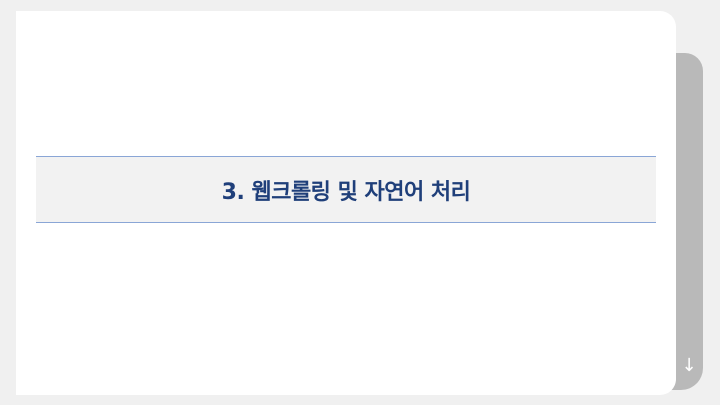  I want to click on slide-title: 3. 웹크롤링 및 자연어 처리, so click(346, 192).